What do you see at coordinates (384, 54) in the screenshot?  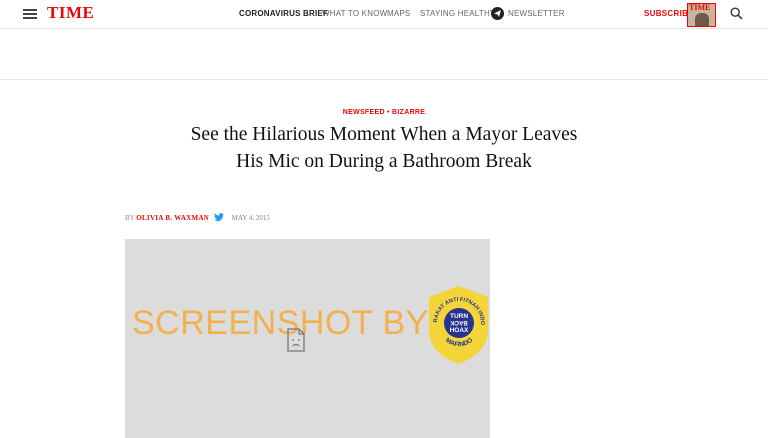 I see `advertisement-slot` at bounding box center [384, 54].